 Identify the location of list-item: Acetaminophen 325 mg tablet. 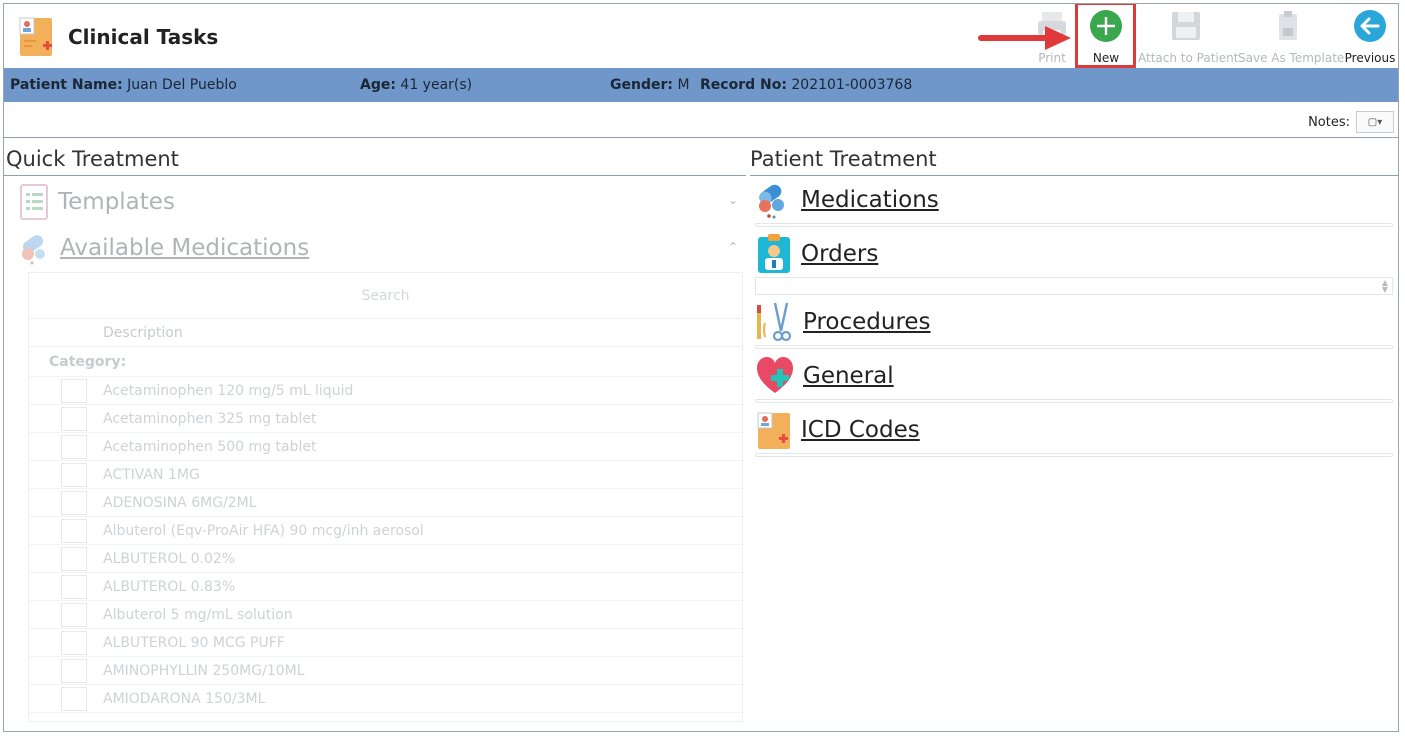
(385, 419).